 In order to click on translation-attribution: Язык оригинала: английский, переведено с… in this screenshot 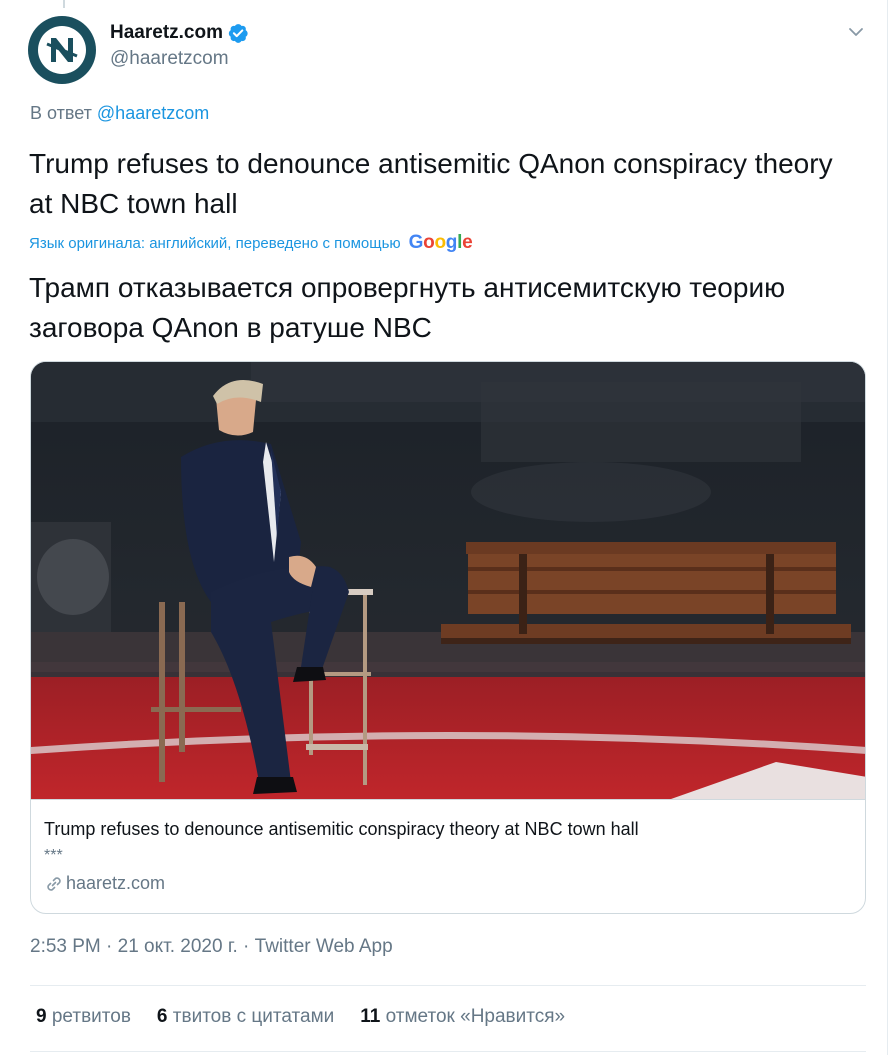, I will do `click(251, 243)`.